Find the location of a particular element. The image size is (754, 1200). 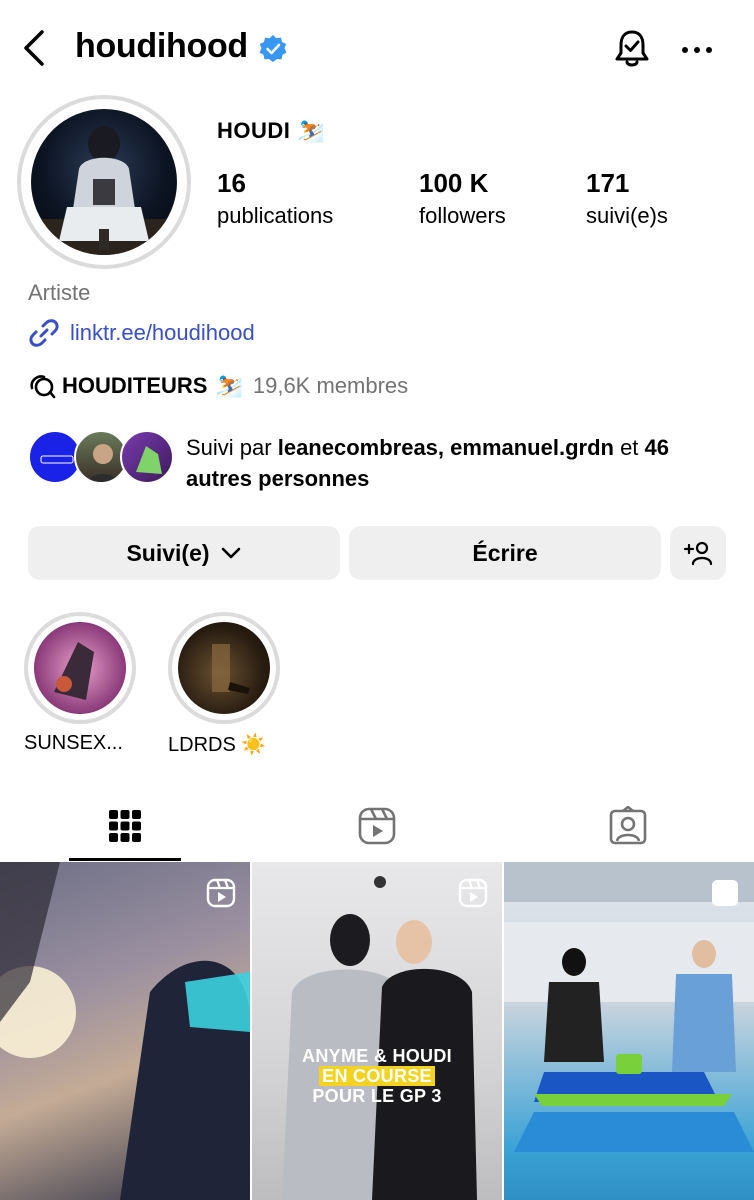

profile-tabs is located at coordinates (377, 826).